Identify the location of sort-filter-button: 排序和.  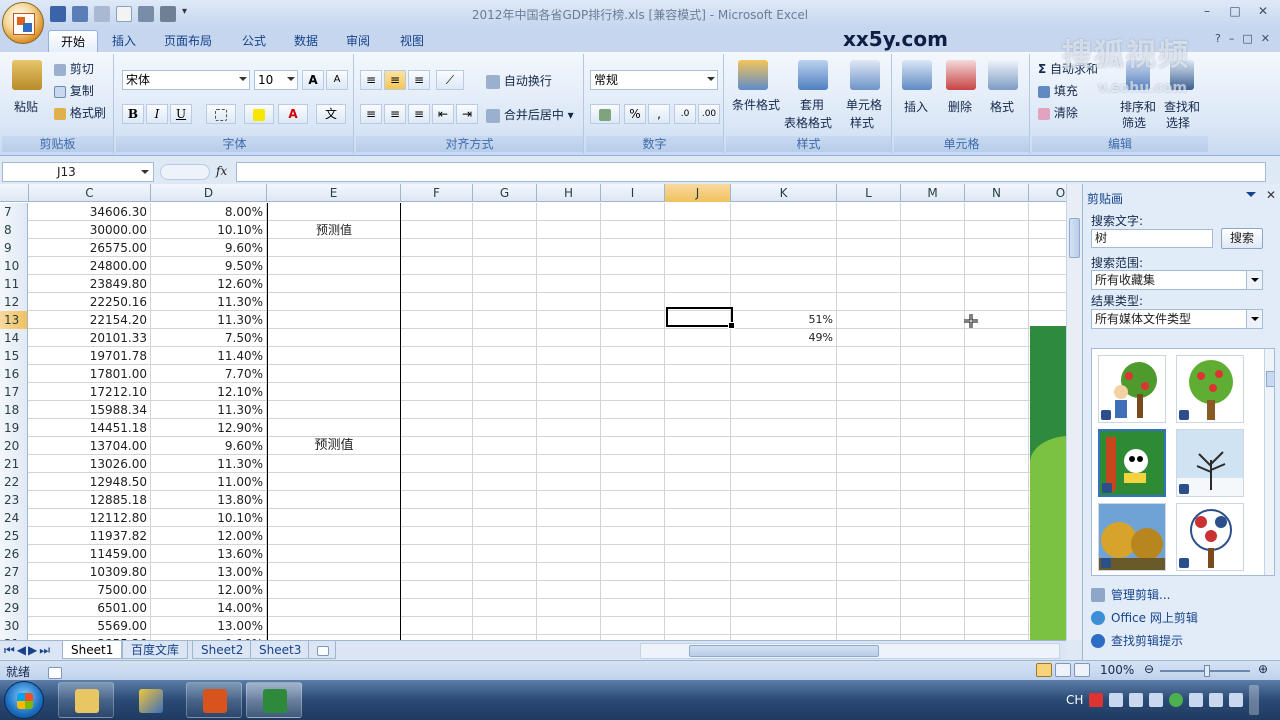
(1138, 106).